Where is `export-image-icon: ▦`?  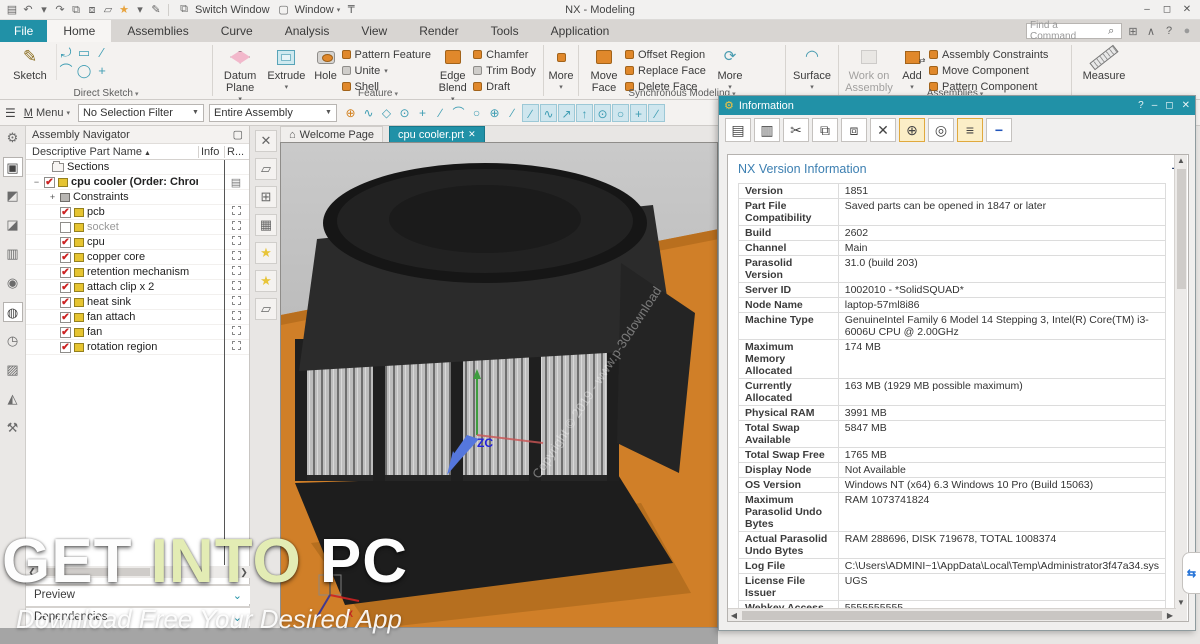 export-image-icon: ▦ is located at coordinates (266, 225).